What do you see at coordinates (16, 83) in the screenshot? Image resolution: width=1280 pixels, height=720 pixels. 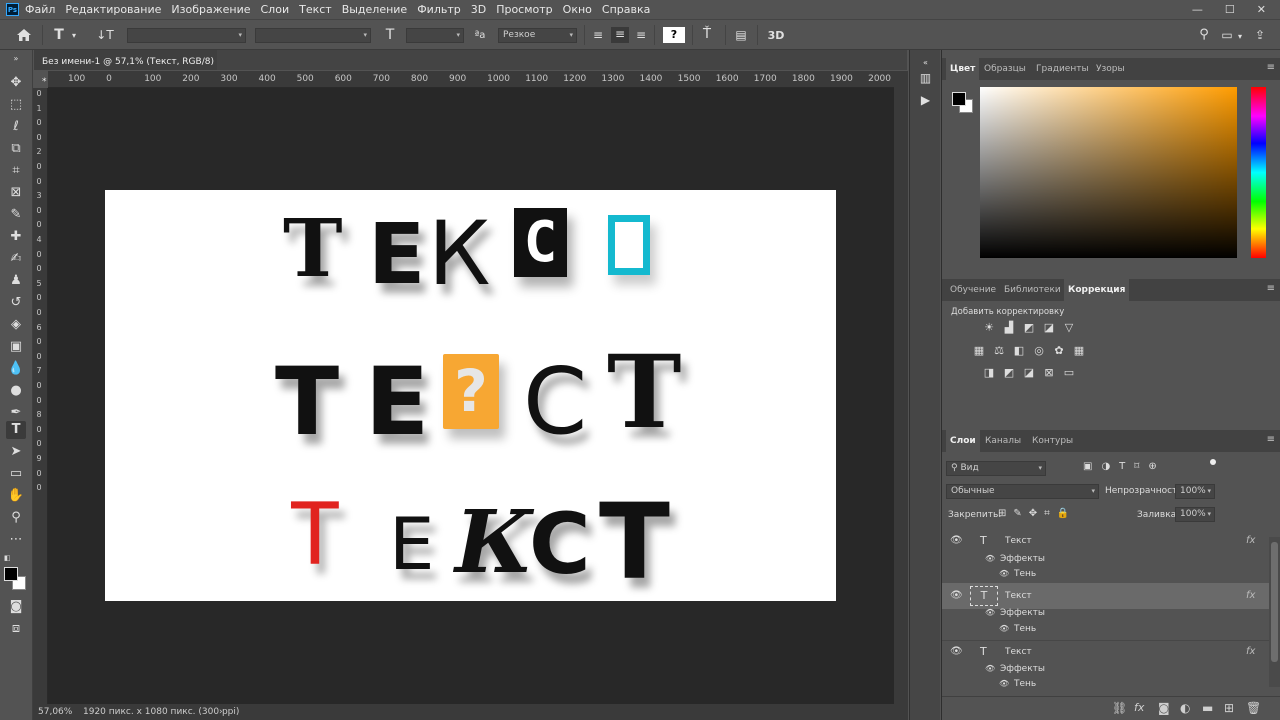 I see `move-tool-icon: ✥` at bounding box center [16, 83].